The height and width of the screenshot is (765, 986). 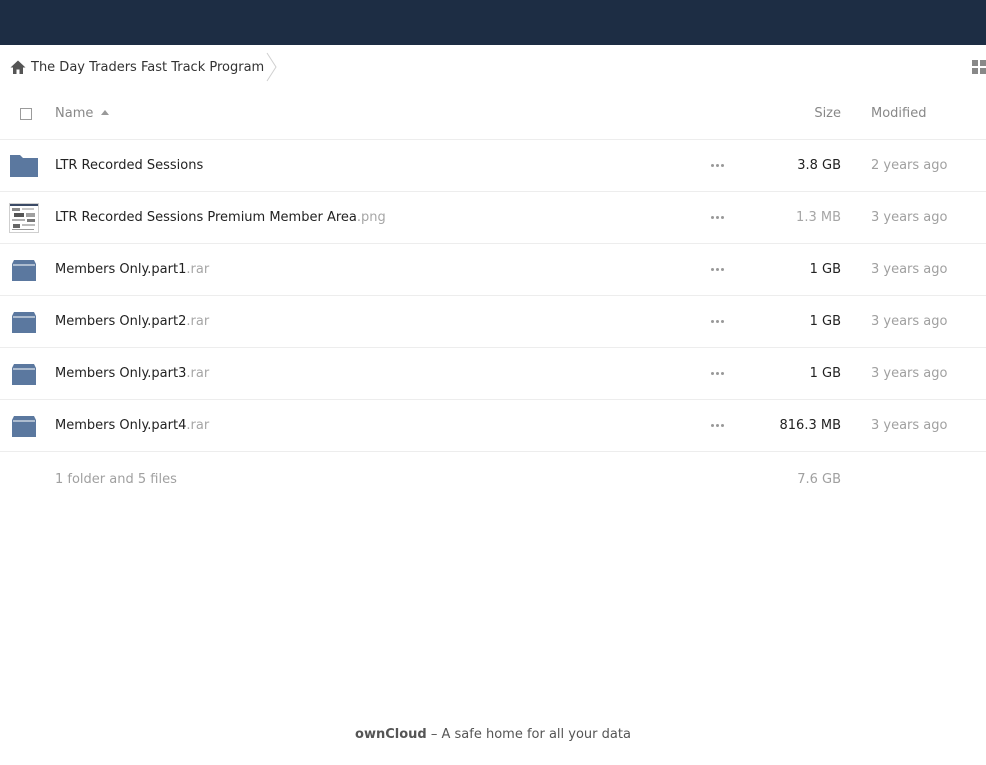 What do you see at coordinates (818, 217) in the screenshot?
I see `file-size: 1.3 MB` at bounding box center [818, 217].